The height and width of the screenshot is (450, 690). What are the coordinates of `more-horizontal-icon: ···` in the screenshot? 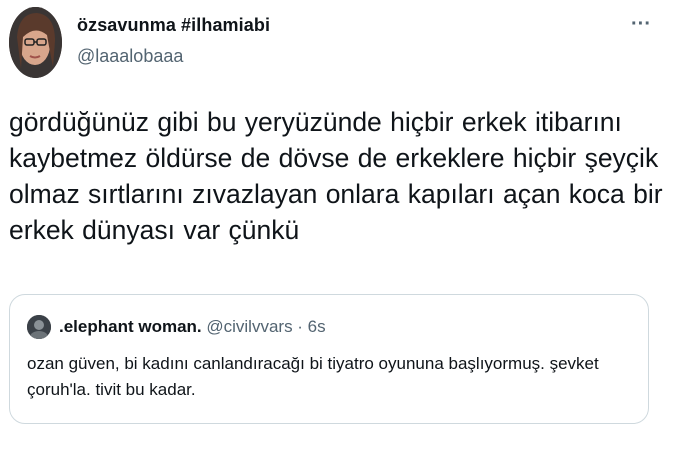 It's located at (641, 24).